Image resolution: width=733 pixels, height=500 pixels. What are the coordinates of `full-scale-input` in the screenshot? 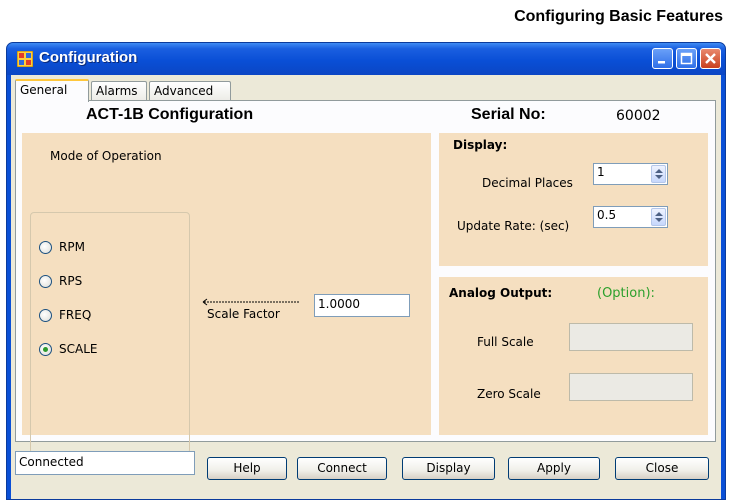 It's located at (631, 337).